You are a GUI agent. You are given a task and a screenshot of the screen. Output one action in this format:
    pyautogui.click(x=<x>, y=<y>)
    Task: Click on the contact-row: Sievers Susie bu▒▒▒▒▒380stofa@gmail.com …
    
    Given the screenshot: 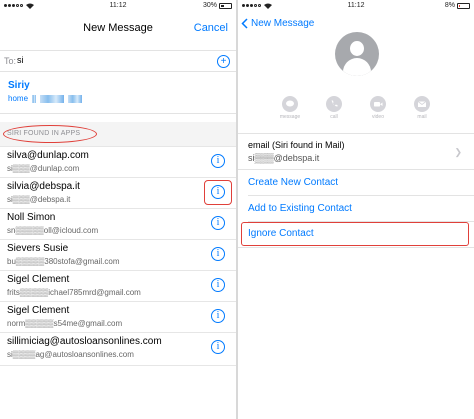 What is the action you would take?
    pyautogui.click(x=118, y=254)
    